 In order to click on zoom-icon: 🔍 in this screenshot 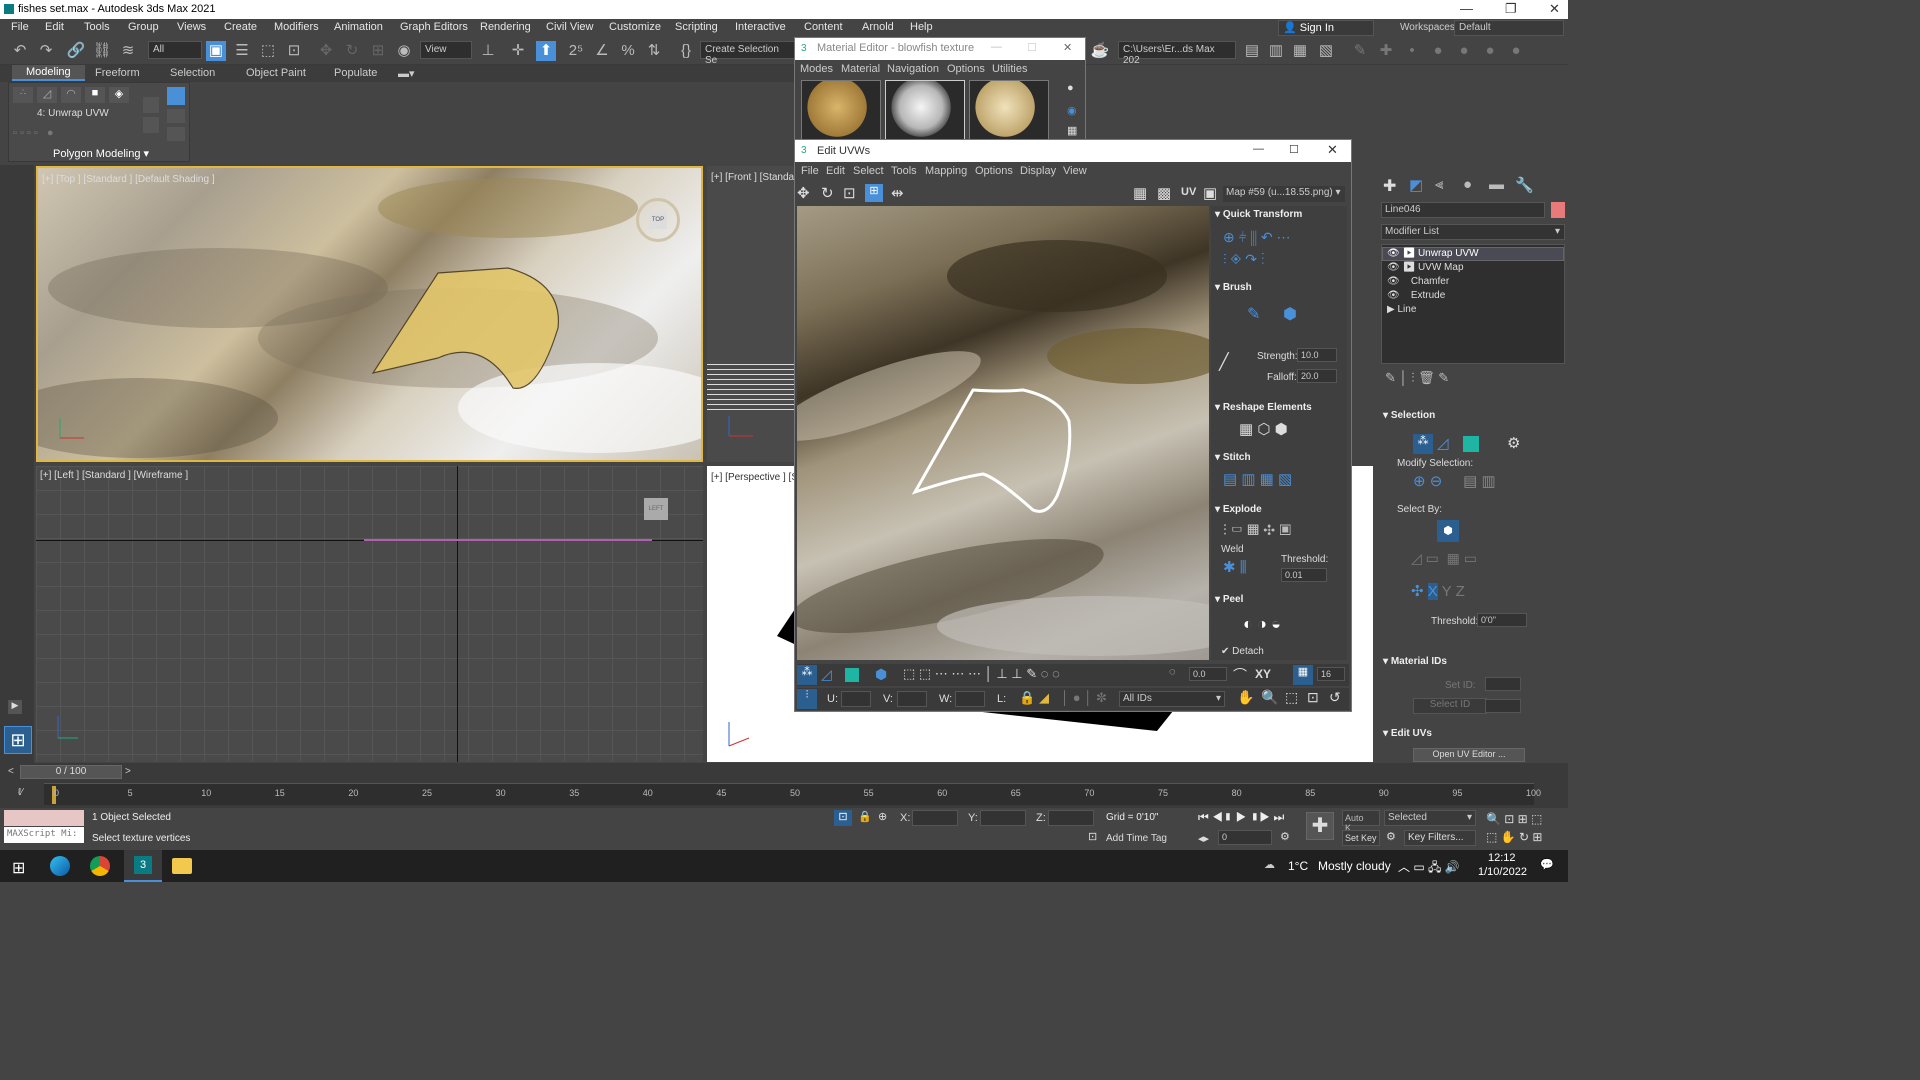, I will do `click(1269, 697)`.